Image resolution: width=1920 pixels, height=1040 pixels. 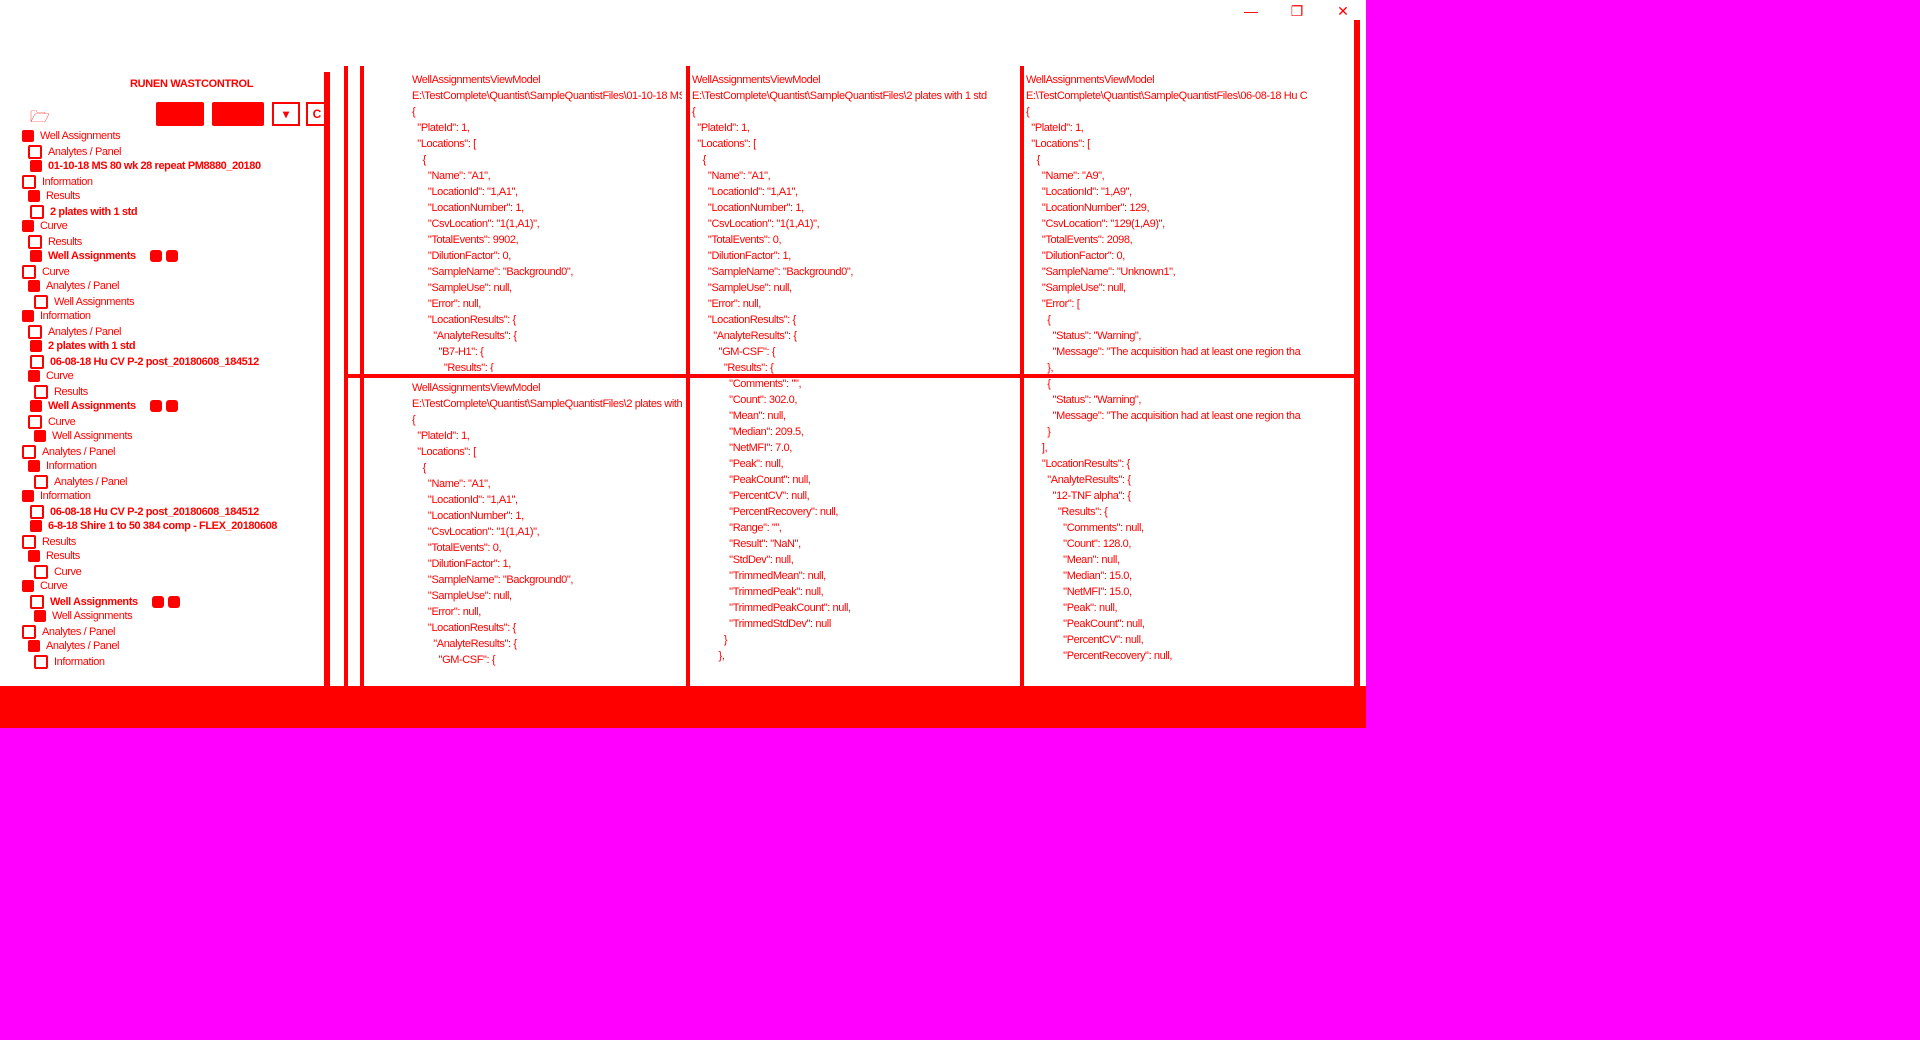 I want to click on tree-node-label: Curve, so click(x=68, y=572).